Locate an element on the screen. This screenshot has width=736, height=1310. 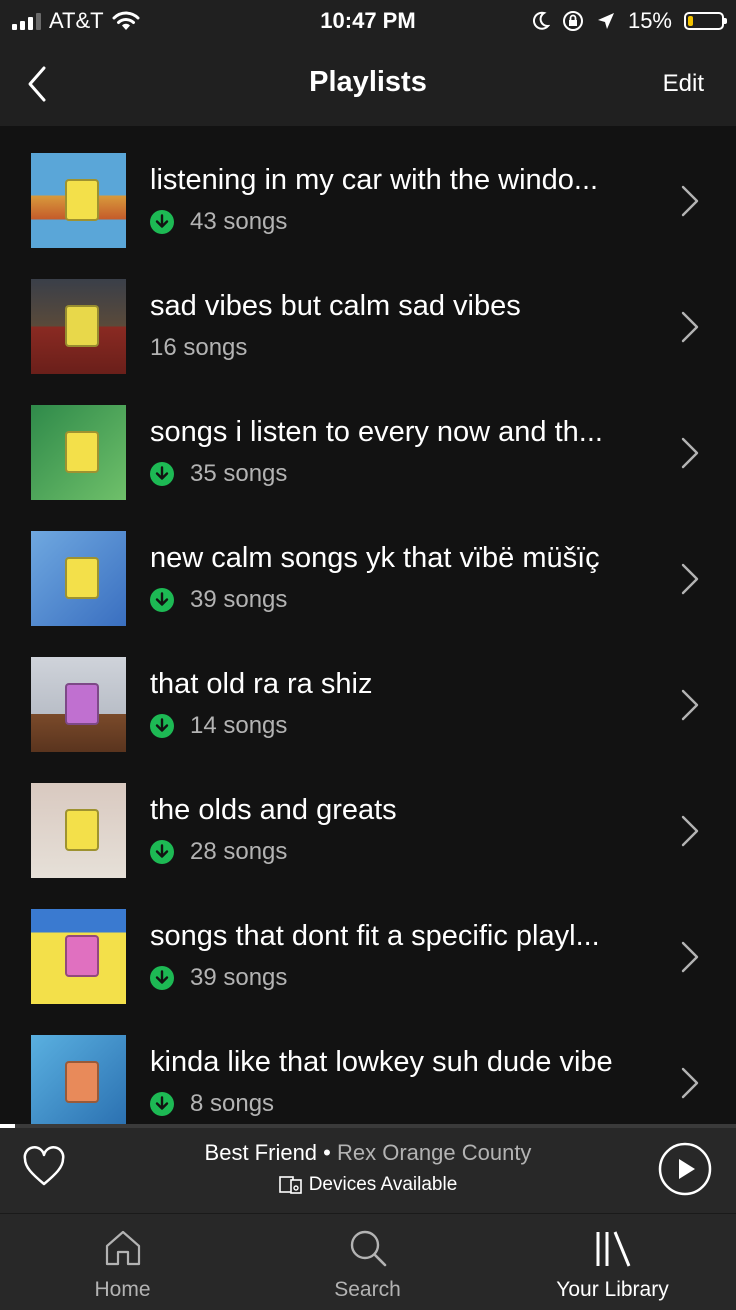
devices-available: Devices Available is located at coordinates (368, 1185).